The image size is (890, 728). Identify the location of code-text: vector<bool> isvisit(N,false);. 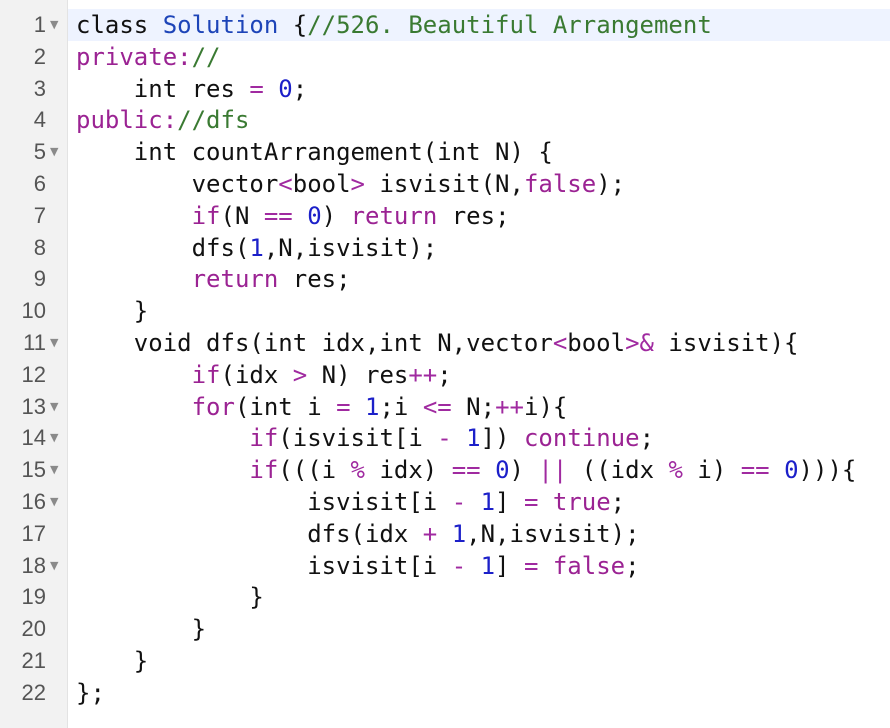
(351, 184).